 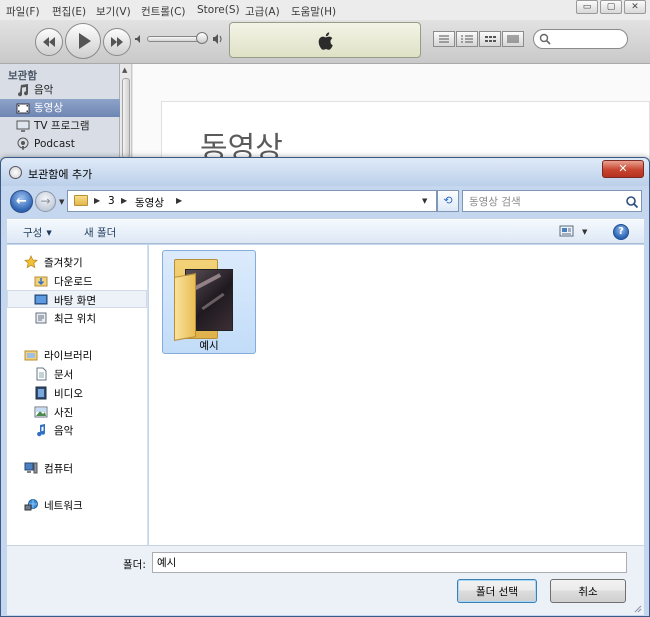 I want to click on menu-advanced: 고급(A), so click(x=262, y=11).